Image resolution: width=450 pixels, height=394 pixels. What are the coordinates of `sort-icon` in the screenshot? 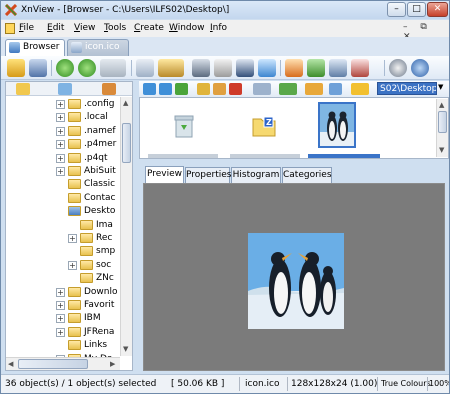 It's located at (288, 89).